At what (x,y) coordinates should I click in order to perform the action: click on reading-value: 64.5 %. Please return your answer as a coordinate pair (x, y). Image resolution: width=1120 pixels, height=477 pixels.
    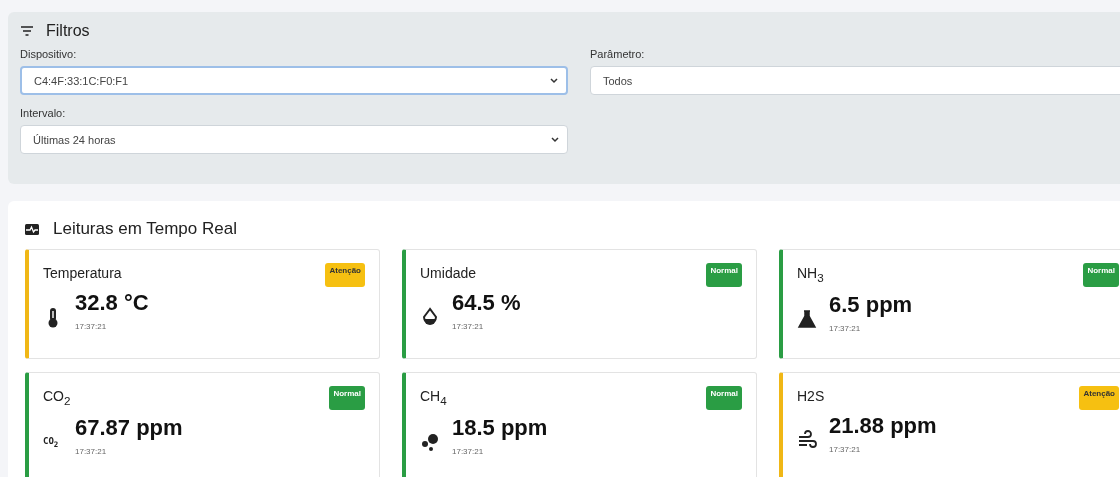
    Looking at the image, I should click on (486, 303).